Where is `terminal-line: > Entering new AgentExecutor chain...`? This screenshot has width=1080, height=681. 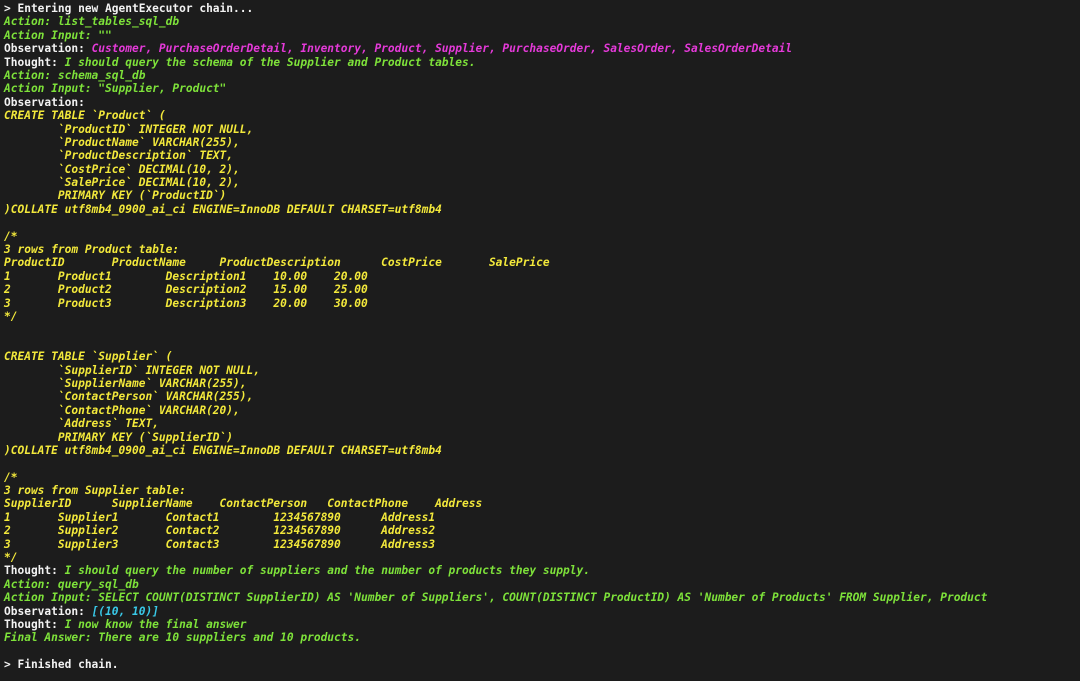 terminal-line: > Entering new AgentExecutor chain... is located at coordinates (542, 8).